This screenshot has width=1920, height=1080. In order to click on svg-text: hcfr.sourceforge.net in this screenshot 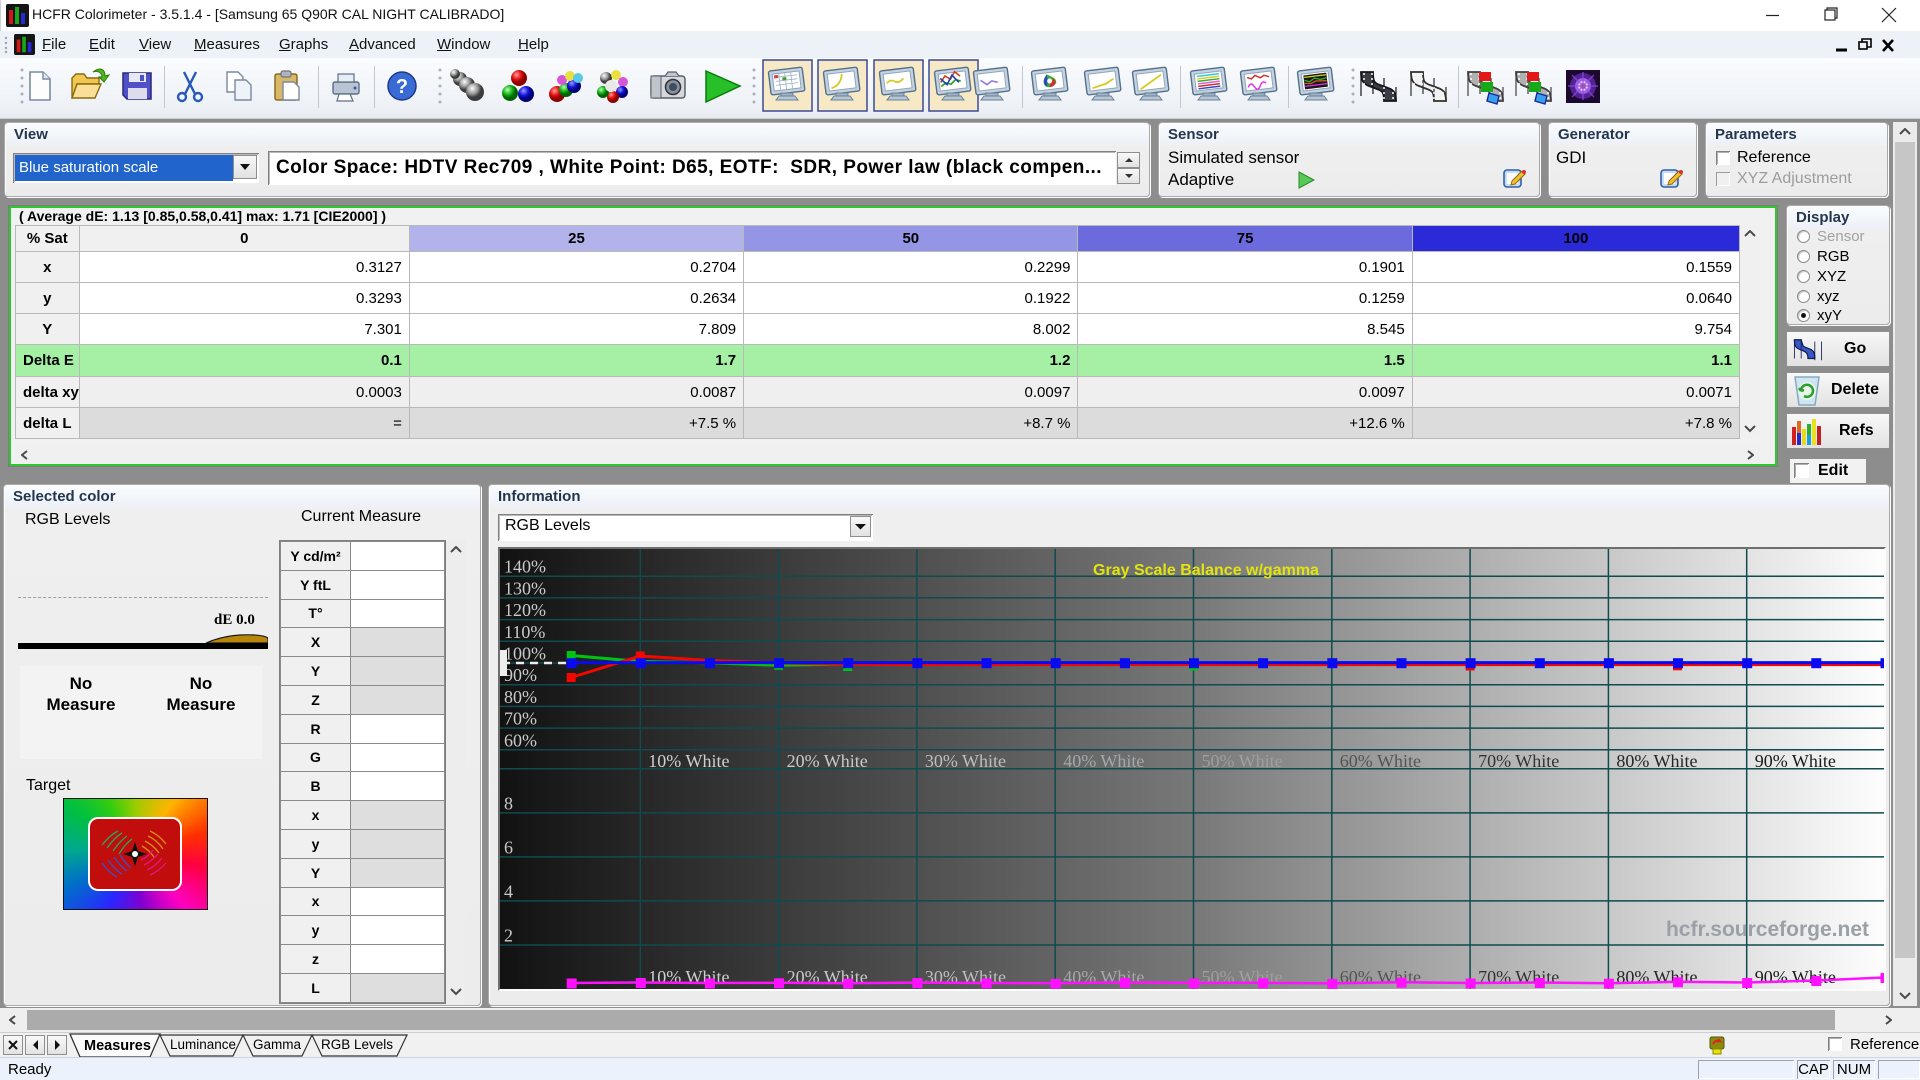, I will do `click(1767, 929)`.